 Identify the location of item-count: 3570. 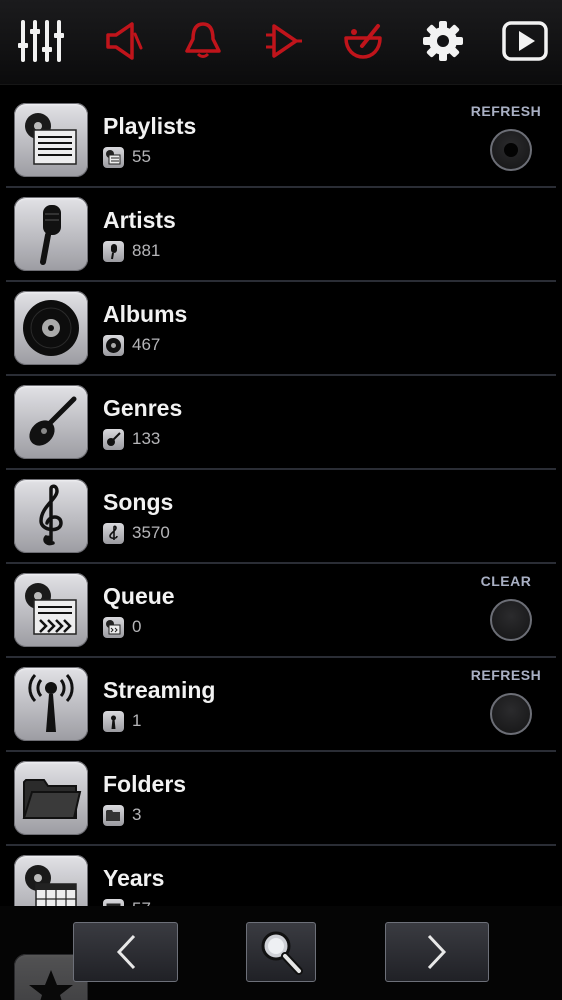
(151, 532).